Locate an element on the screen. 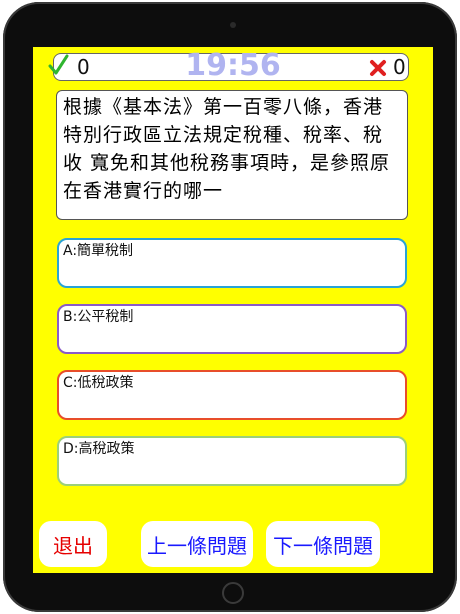  option-label: D:高稅政策 is located at coordinates (99, 449).